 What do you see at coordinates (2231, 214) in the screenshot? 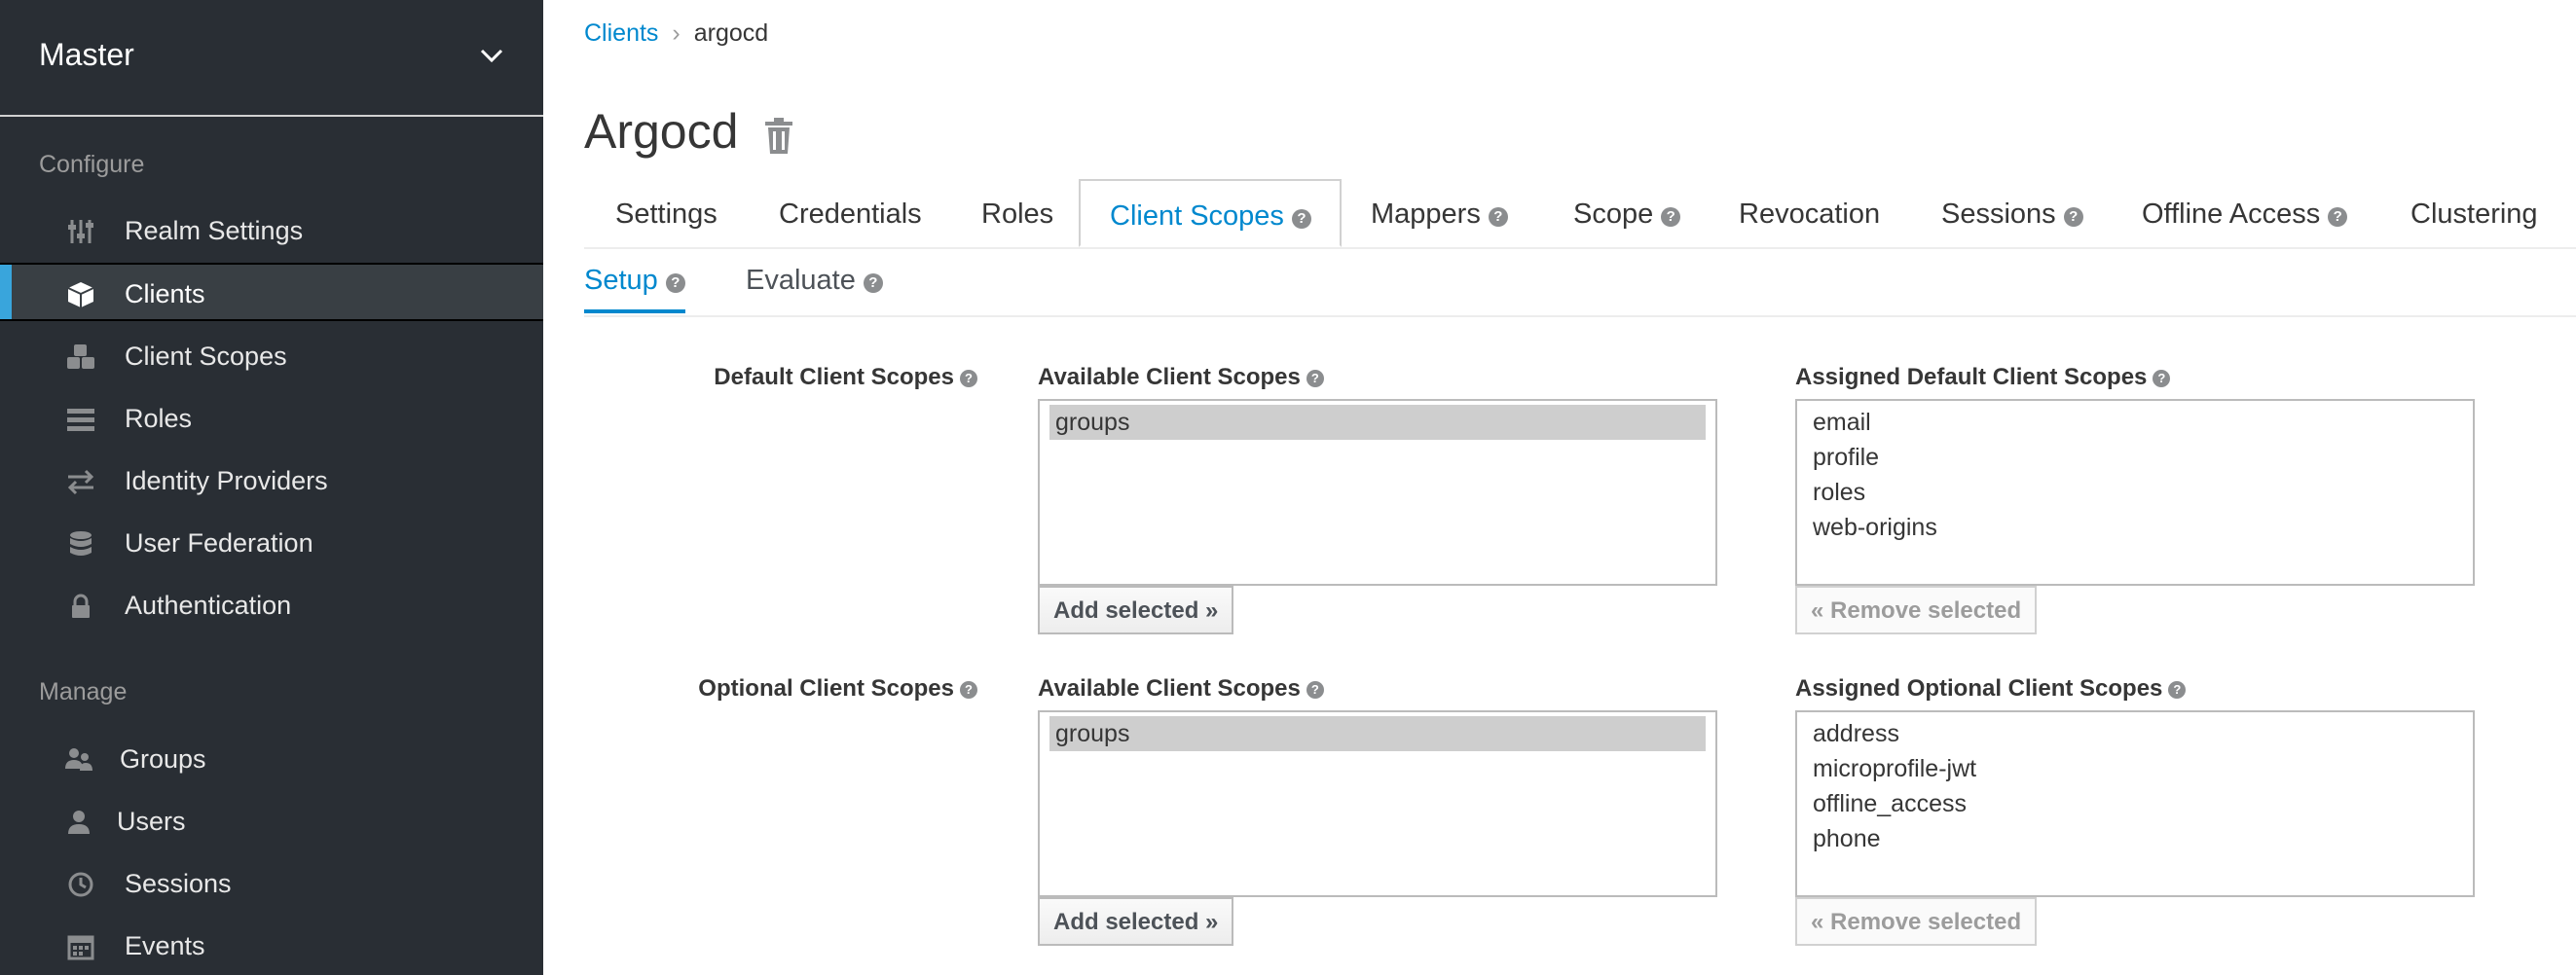
I see `tab-label: Offline Access` at bounding box center [2231, 214].